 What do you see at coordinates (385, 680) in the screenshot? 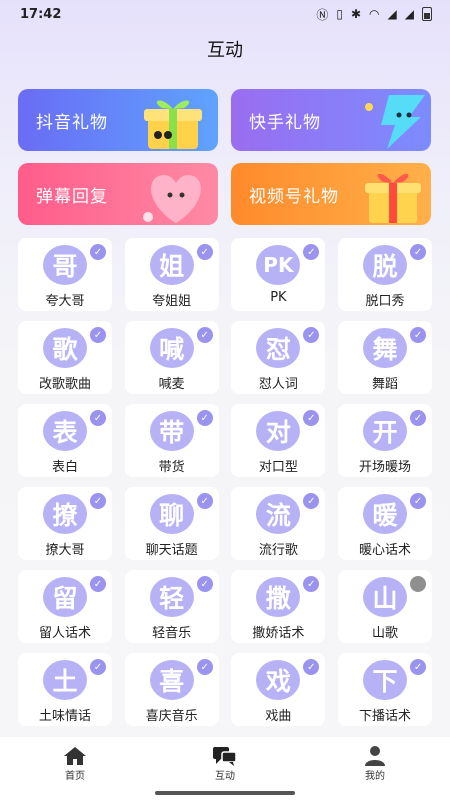
I see `tile-glyph-icon: 下` at bounding box center [385, 680].